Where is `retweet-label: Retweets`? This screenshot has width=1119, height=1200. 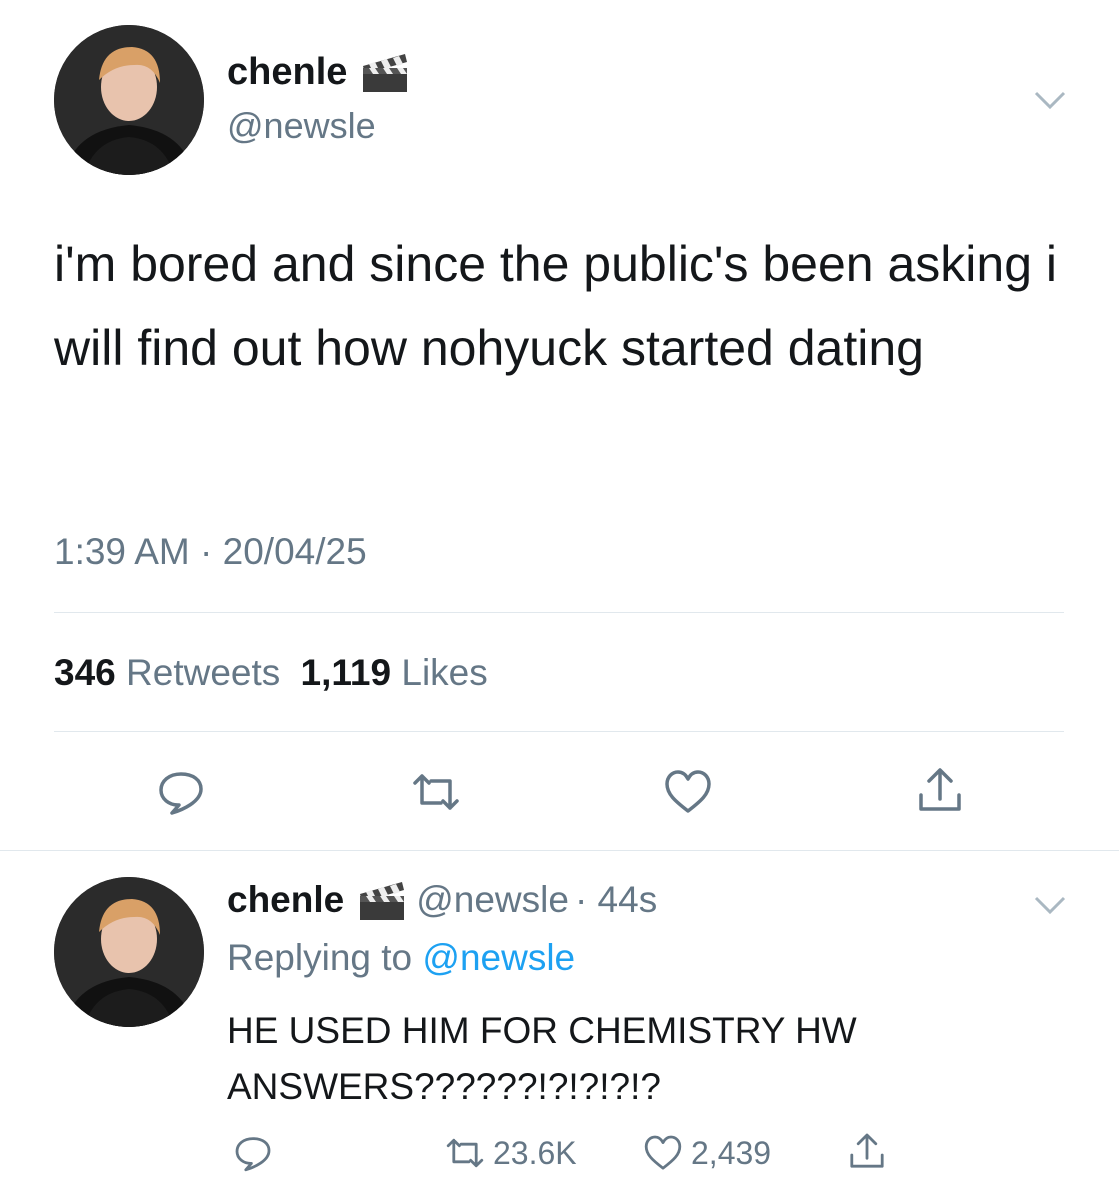 retweet-label: Retweets is located at coordinates (203, 672).